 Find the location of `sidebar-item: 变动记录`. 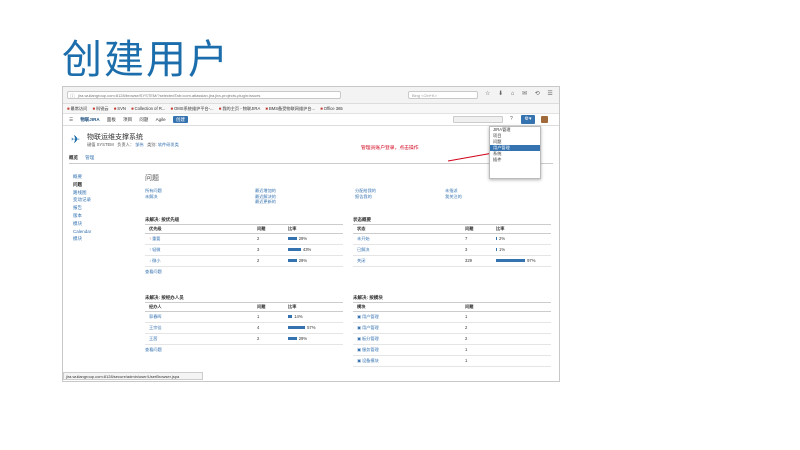

sidebar-item: 变动记录 is located at coordinates (82, 200).